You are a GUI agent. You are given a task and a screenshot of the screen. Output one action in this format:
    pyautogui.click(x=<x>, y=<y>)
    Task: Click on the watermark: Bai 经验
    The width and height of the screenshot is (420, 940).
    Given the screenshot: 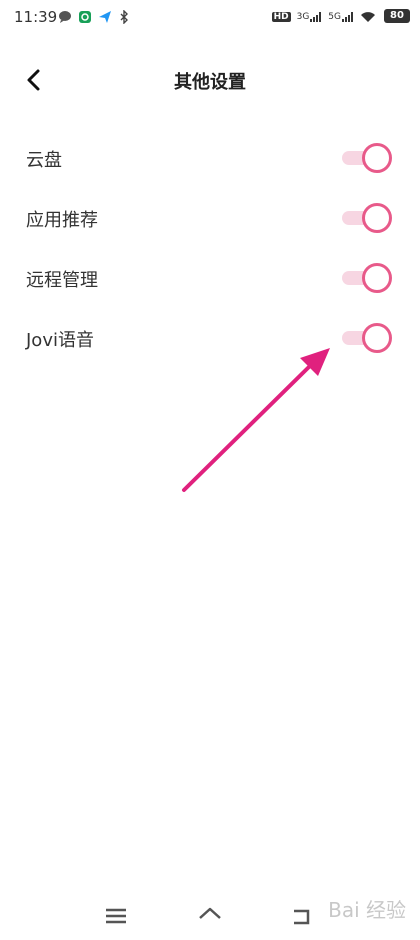 What is the action you would take?
    pyautogui.click(x=367, y=910)
    